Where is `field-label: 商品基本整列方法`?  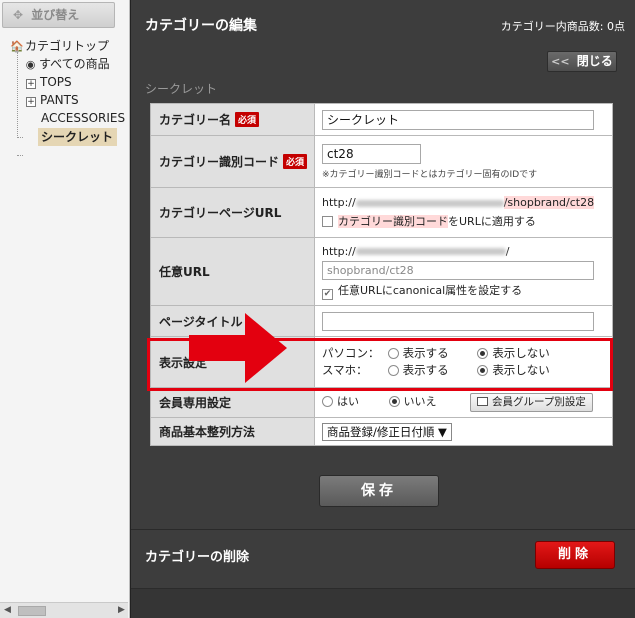
field-label: 商品基本整列方法 is located at coordinates (232, 431).